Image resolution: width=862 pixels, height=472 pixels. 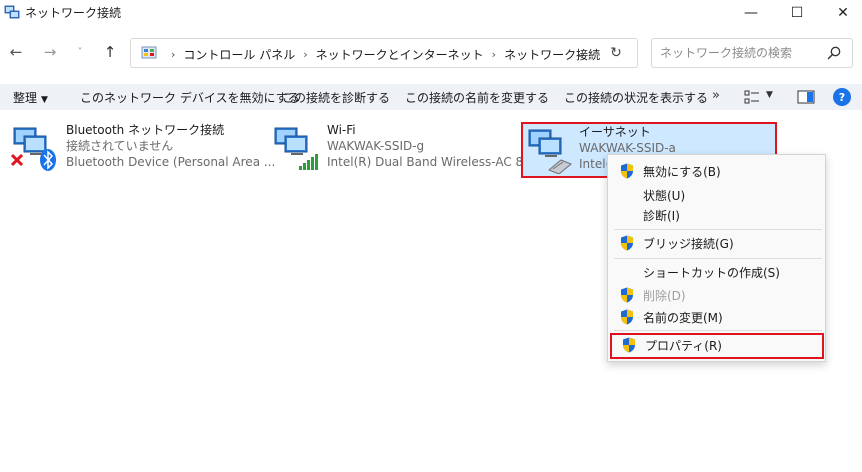 I want to click on up-button: ↑, so click(x=110, y=52).